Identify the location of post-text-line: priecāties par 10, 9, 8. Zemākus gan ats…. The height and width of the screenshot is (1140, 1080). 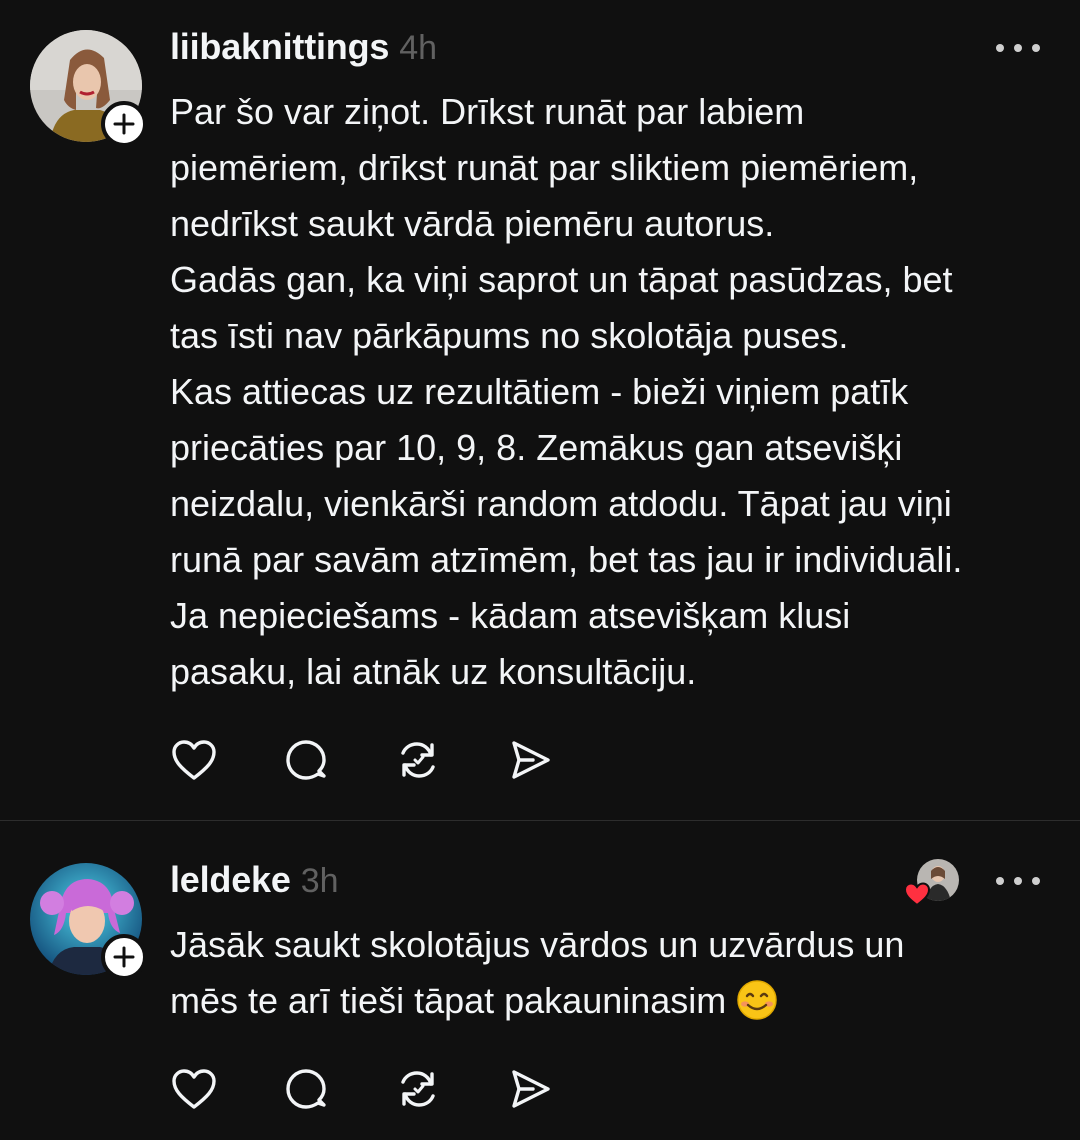
(536, 447).